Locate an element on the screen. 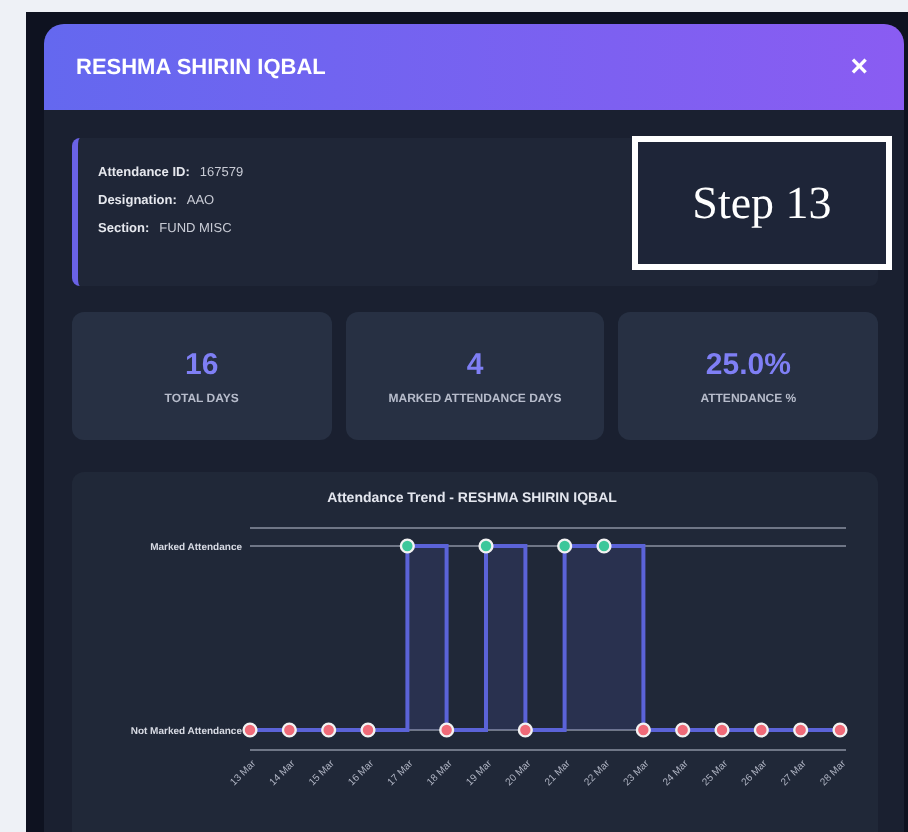  stat-value: 4 is located at coordinates (475, 364).